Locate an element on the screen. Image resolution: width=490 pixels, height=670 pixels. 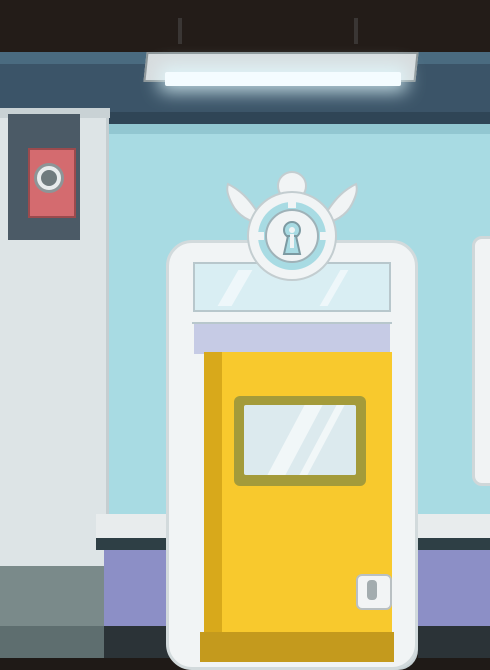
chair-rail-left is located at coordinates (133, 527).